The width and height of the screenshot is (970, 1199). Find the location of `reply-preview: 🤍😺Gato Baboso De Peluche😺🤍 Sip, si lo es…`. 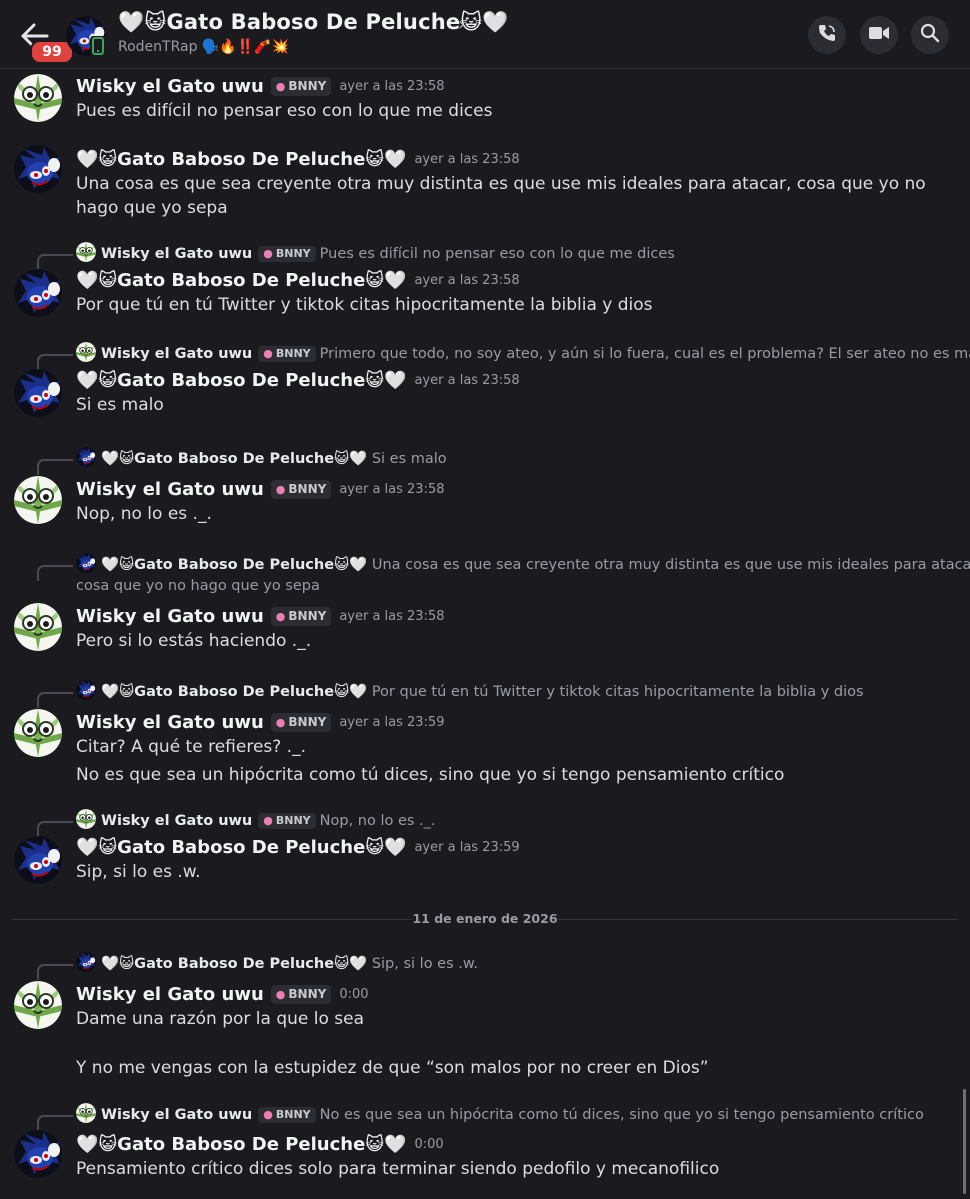

reply-preview: 🤍😺Gato Baboso De Peluche😺🤍 Sip, si lo es… is located at coordinates (518, 964).